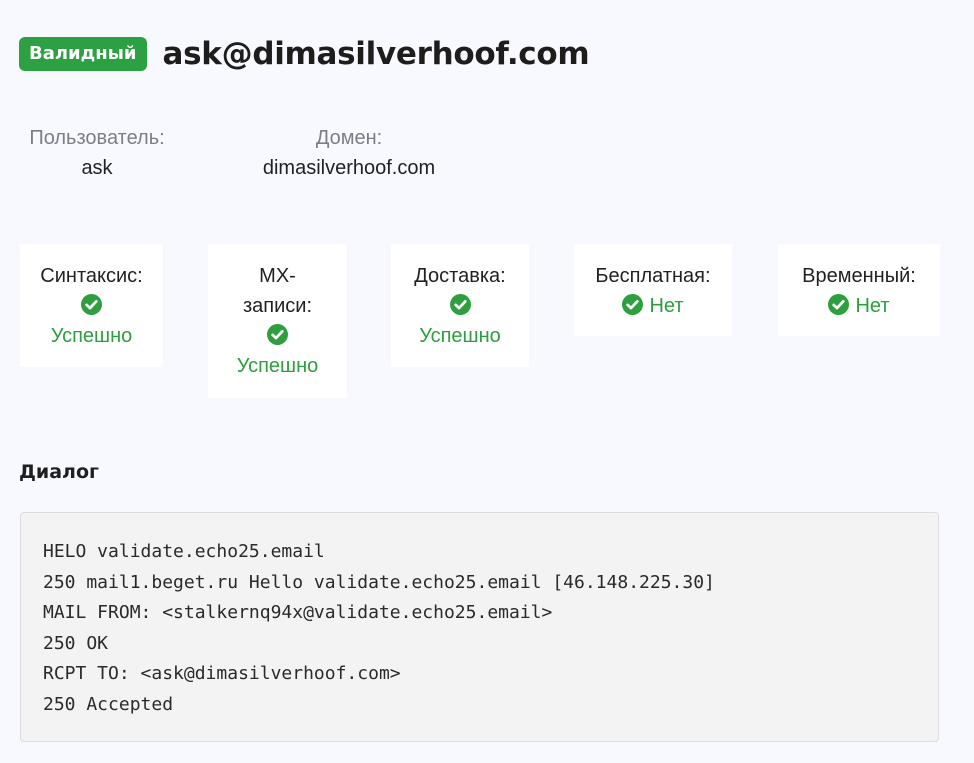 This screenshot has width=974, height=763. What do you see at coordinates (277, 321) in the screenshot?
I see `check-card-mx: MX- записи: Успешно` at bounding box center [277, 321].